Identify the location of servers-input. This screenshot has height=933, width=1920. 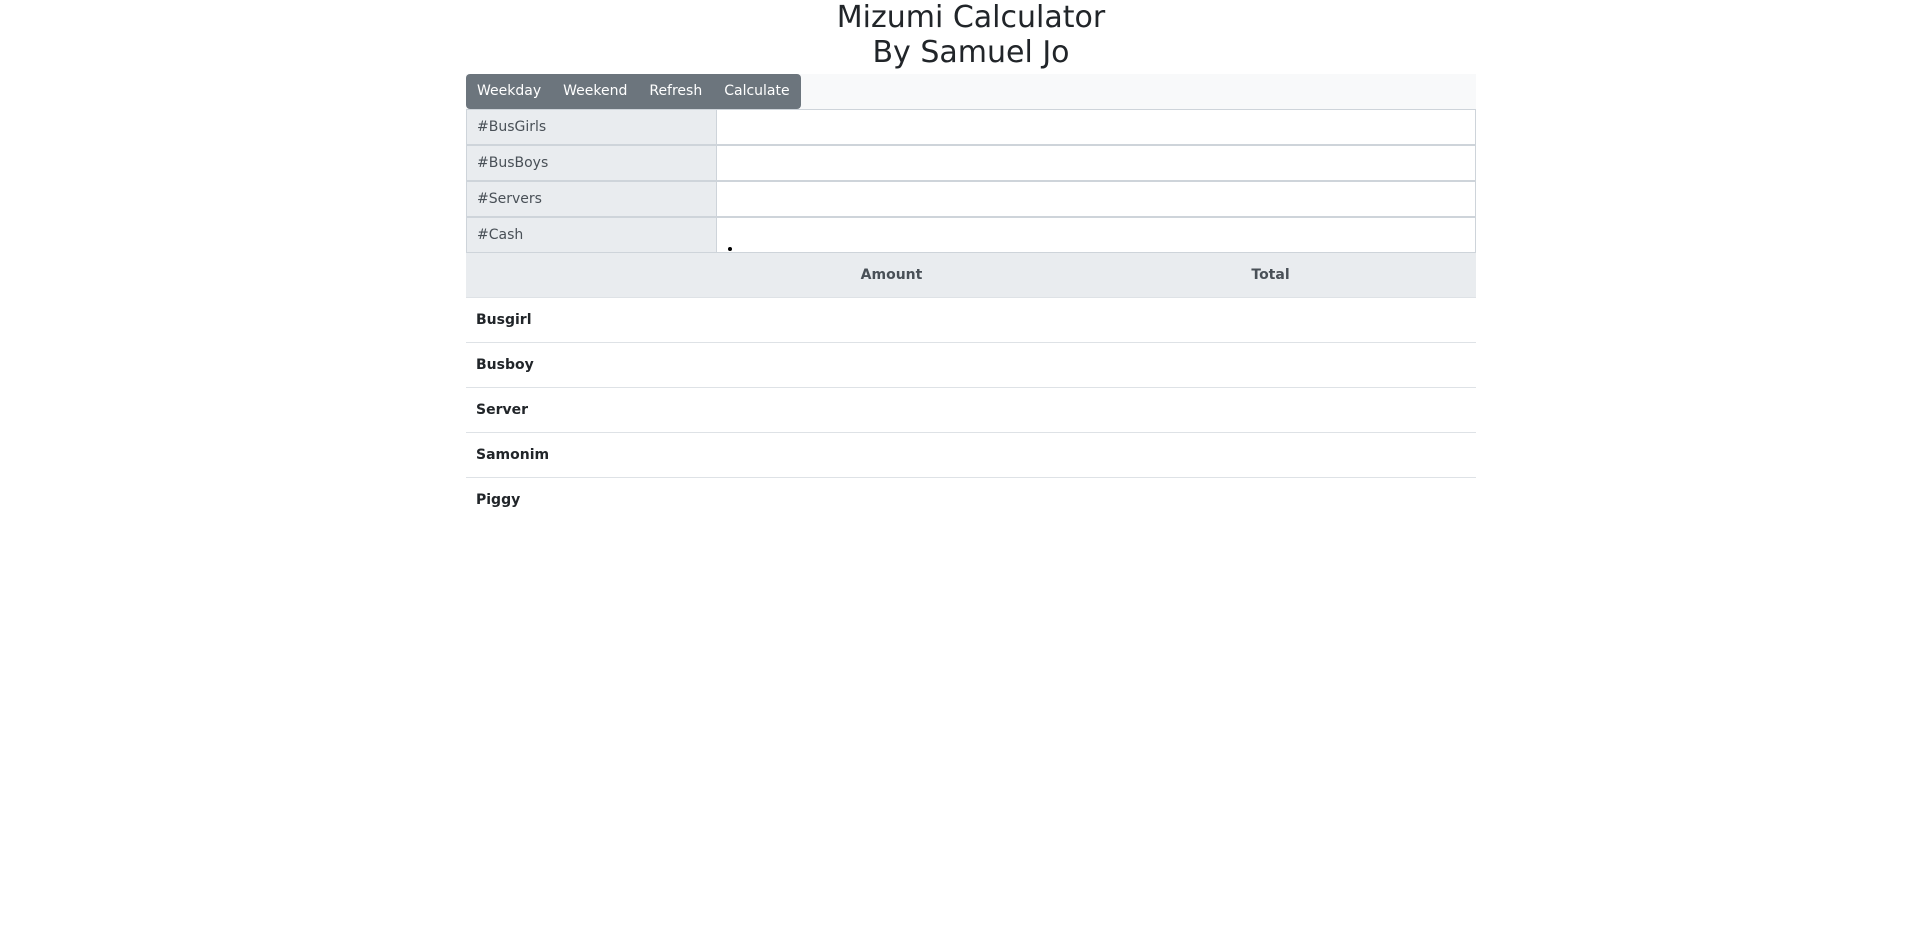
(1096, 199).